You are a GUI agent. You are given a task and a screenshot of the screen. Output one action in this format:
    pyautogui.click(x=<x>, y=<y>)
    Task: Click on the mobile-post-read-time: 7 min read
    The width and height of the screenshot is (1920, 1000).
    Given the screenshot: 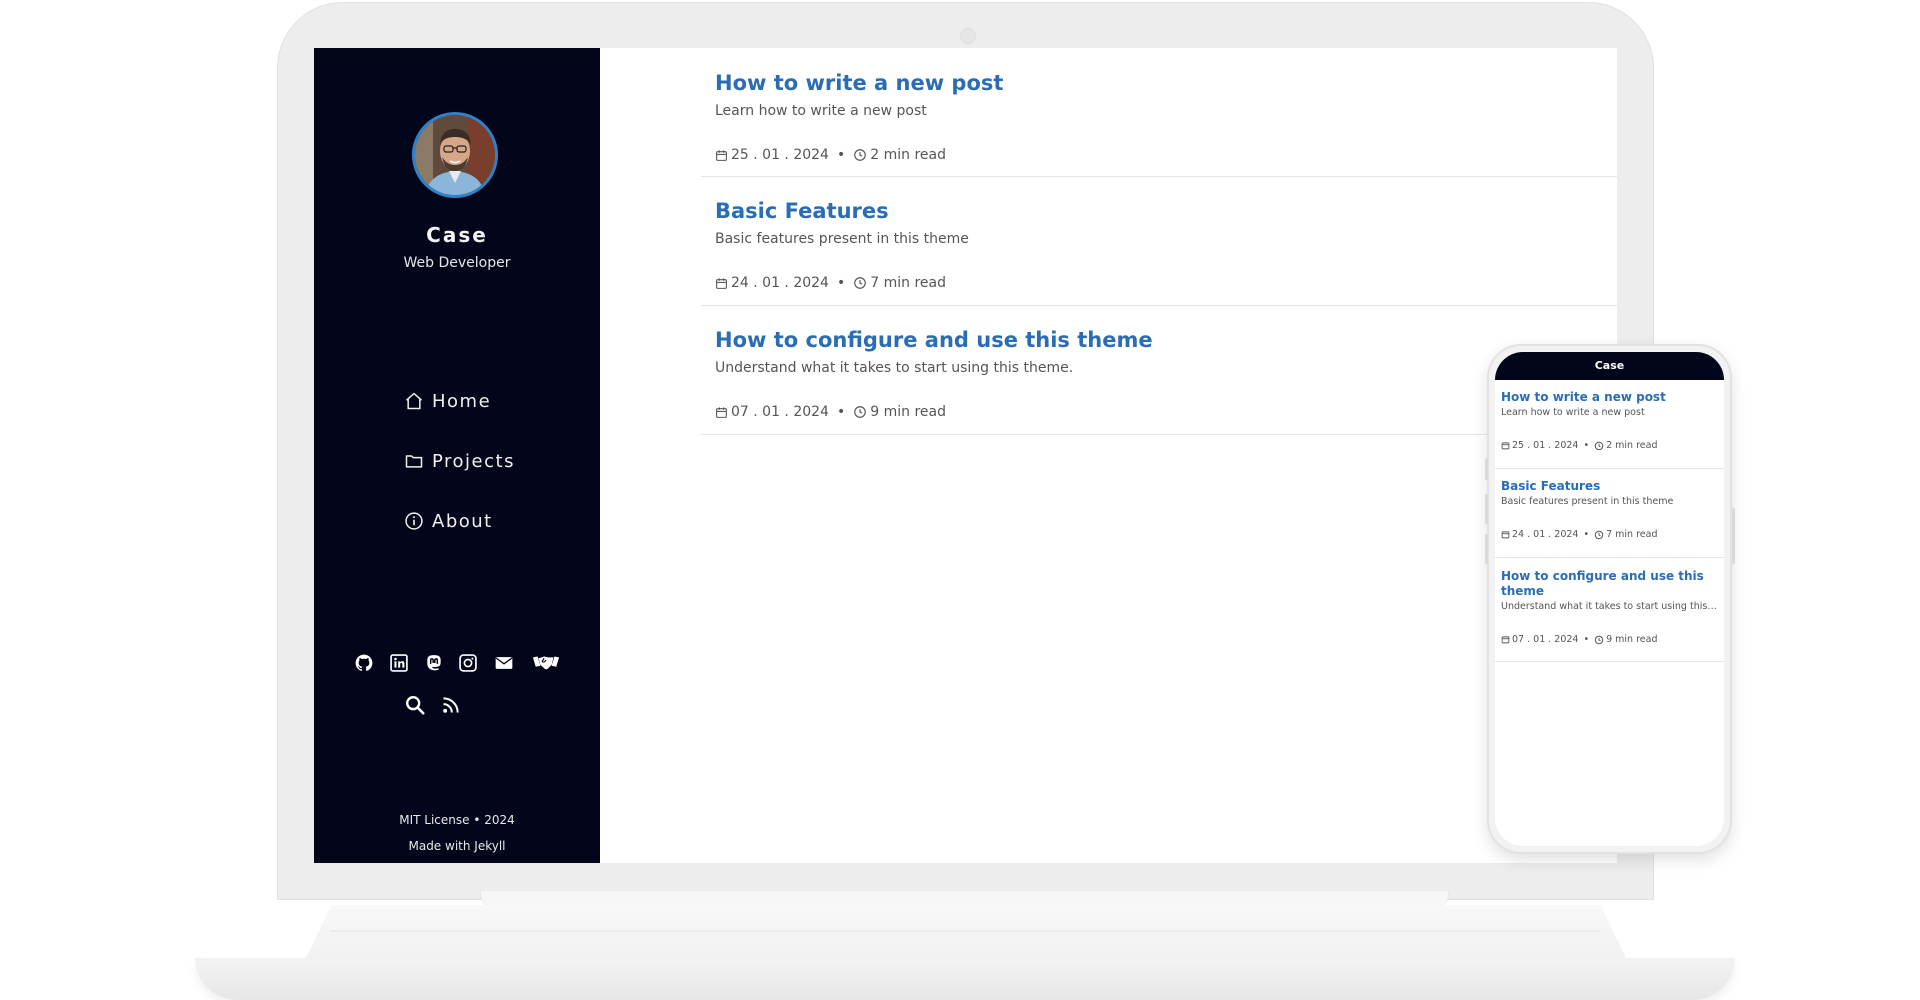 What is the action you would take?
    pyautogui.click(x=1632, y=534)
    